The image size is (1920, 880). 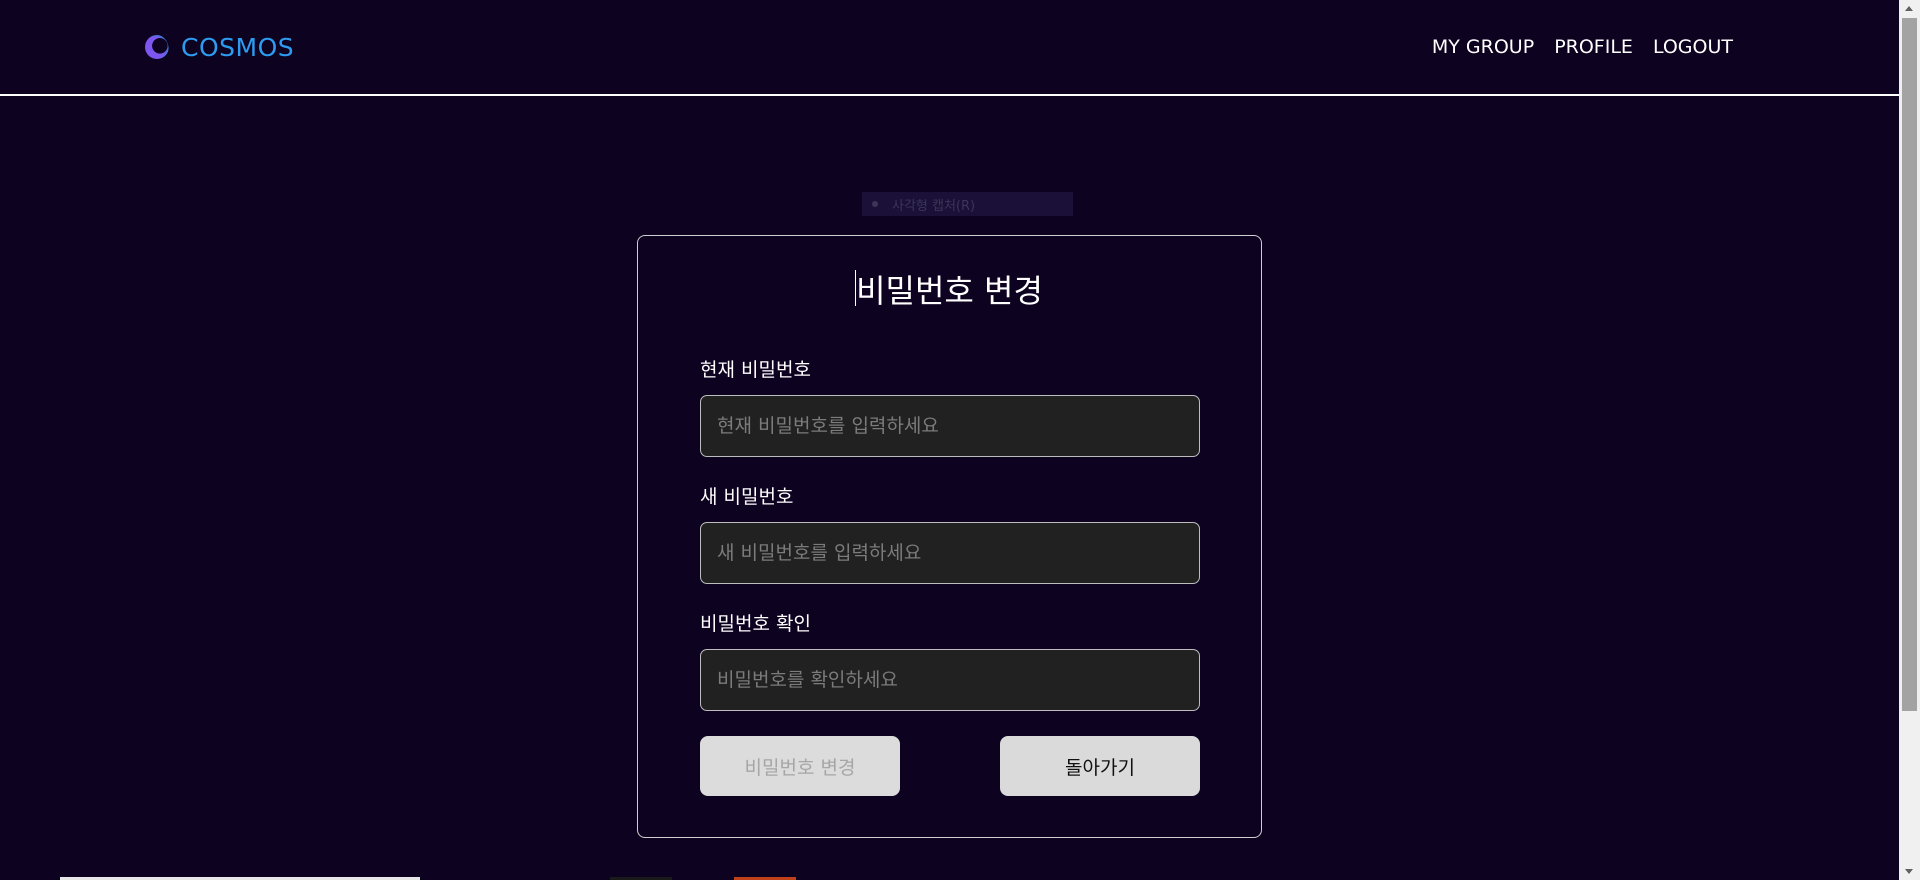 I want to click on nav-my-group-link: MY GROUP, so click(x=1483, y=47).